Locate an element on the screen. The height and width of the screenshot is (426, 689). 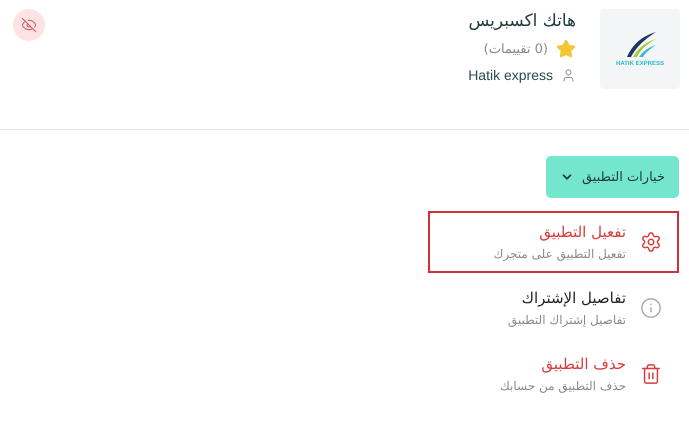
menu-item-subtitle: تفعيل التطبيق على متجرك is located at coordinates (560, 254).